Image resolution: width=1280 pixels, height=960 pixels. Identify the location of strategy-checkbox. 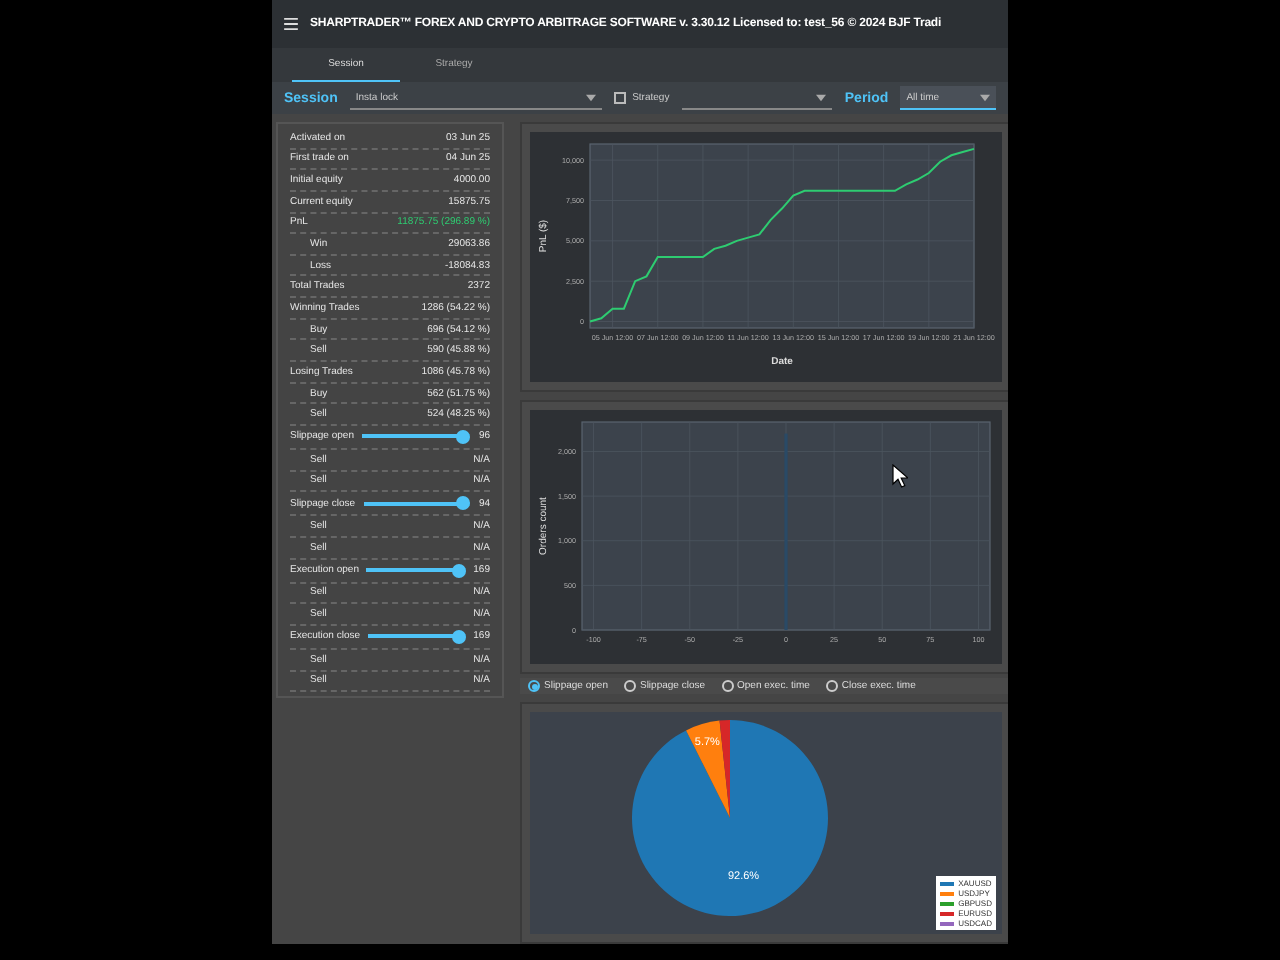
(620, 98).